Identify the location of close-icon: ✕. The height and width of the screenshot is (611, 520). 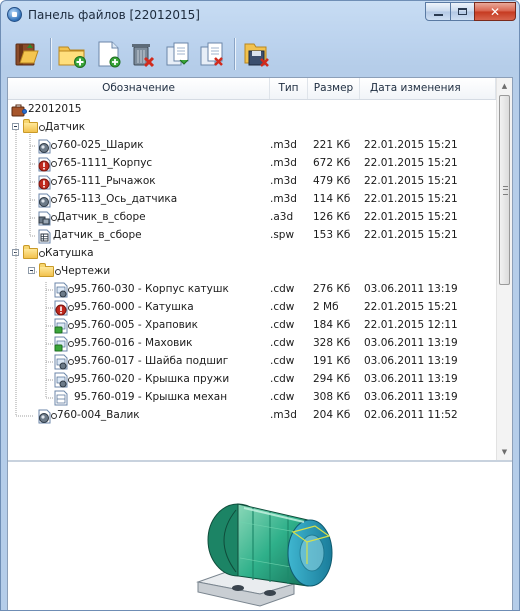
(495, 11).